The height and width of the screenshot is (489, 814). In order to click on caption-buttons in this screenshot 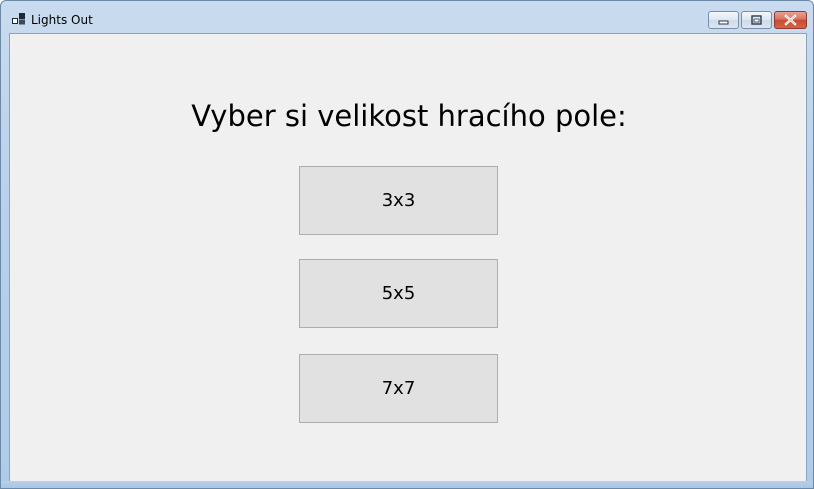, I will do `click(757, 20)`.